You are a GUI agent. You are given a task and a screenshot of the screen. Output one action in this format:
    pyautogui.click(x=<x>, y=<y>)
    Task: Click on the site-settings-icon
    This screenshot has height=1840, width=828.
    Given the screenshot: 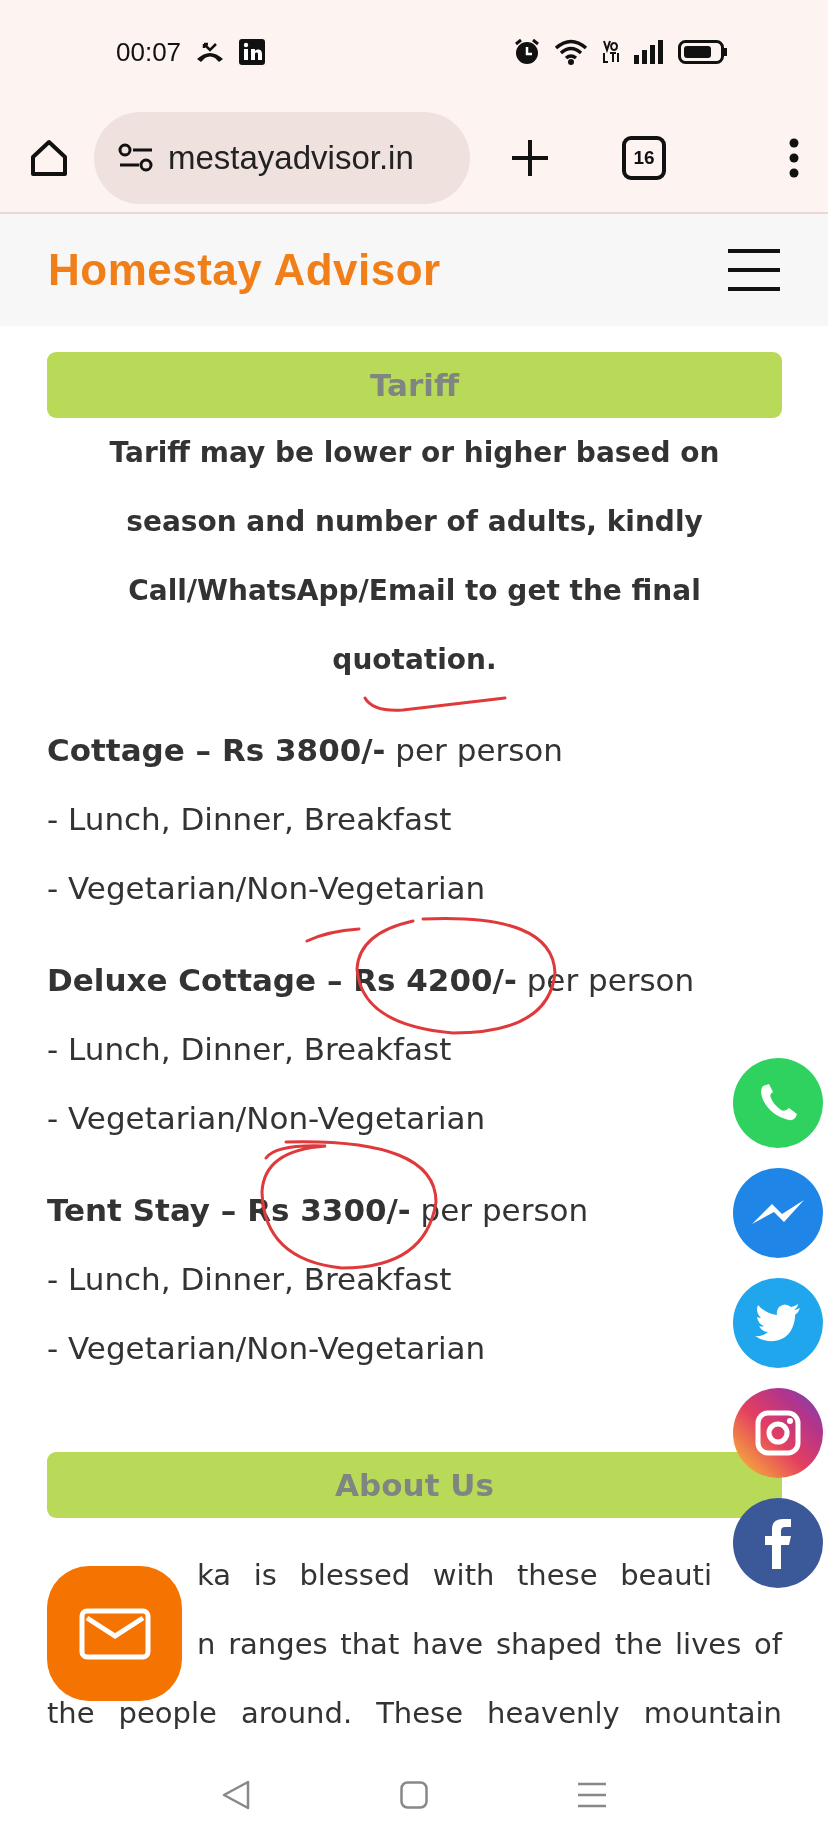 What is the action you would take?
    pyautogui.click(x=136, y=158)
    